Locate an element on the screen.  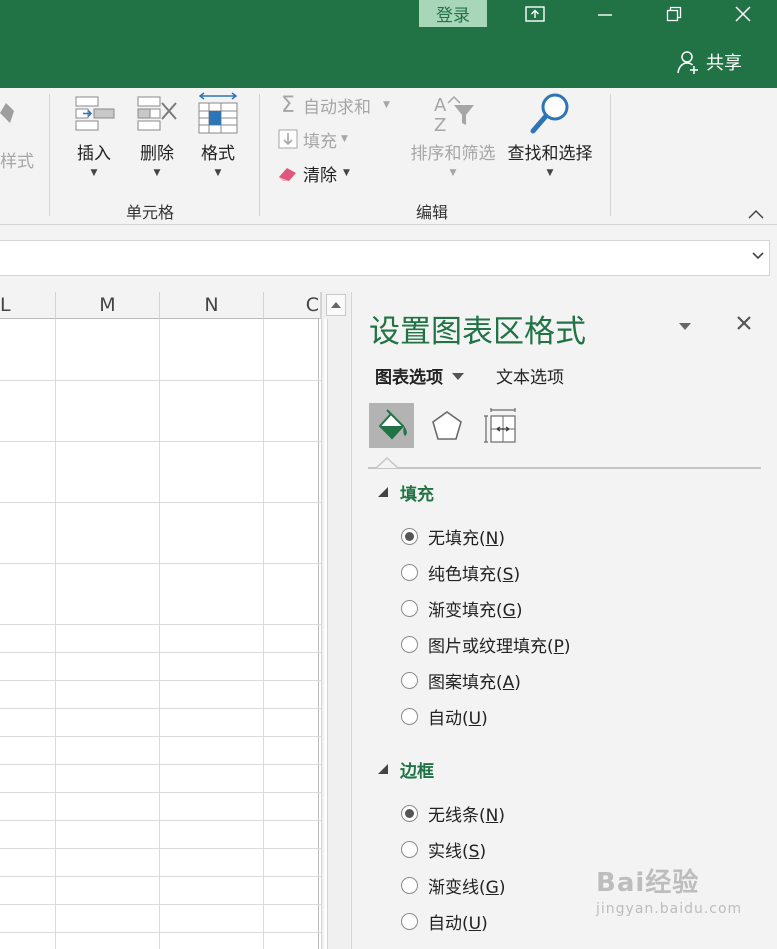
column-label: M is located at coordinates (107, 305).